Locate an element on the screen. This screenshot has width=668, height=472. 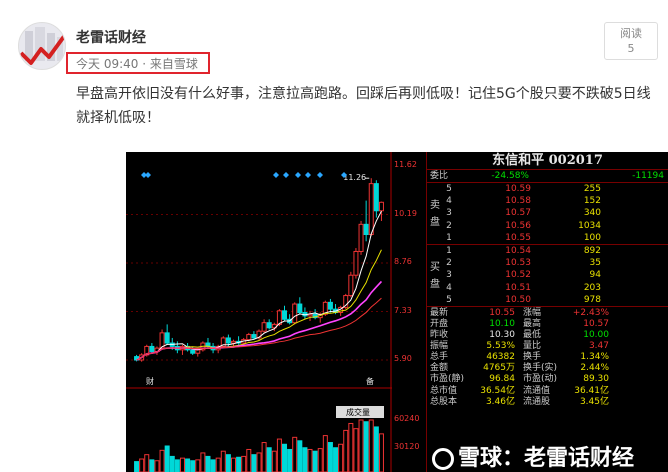
order-level-size: 152 is located at coordinates (592, 201).